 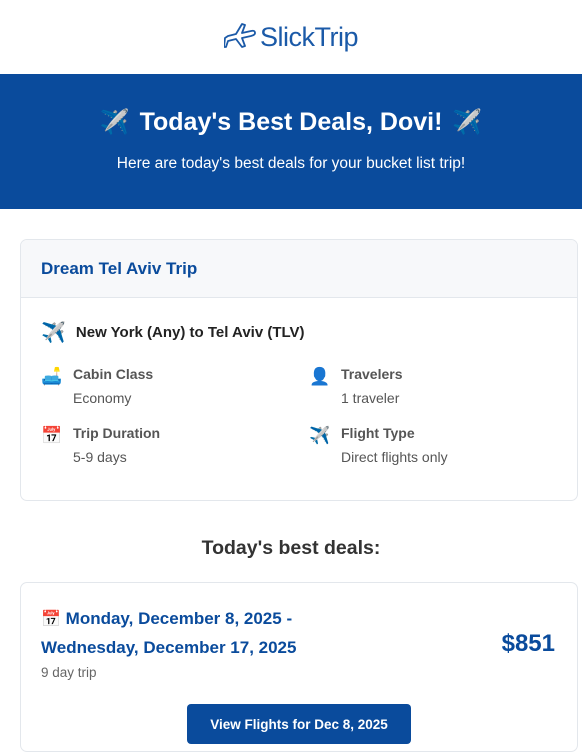 What do you see at coordinates (52, 376) in the screenshot?
I see `sofa-icon: 🛋️` at bounding box center [52, 376].